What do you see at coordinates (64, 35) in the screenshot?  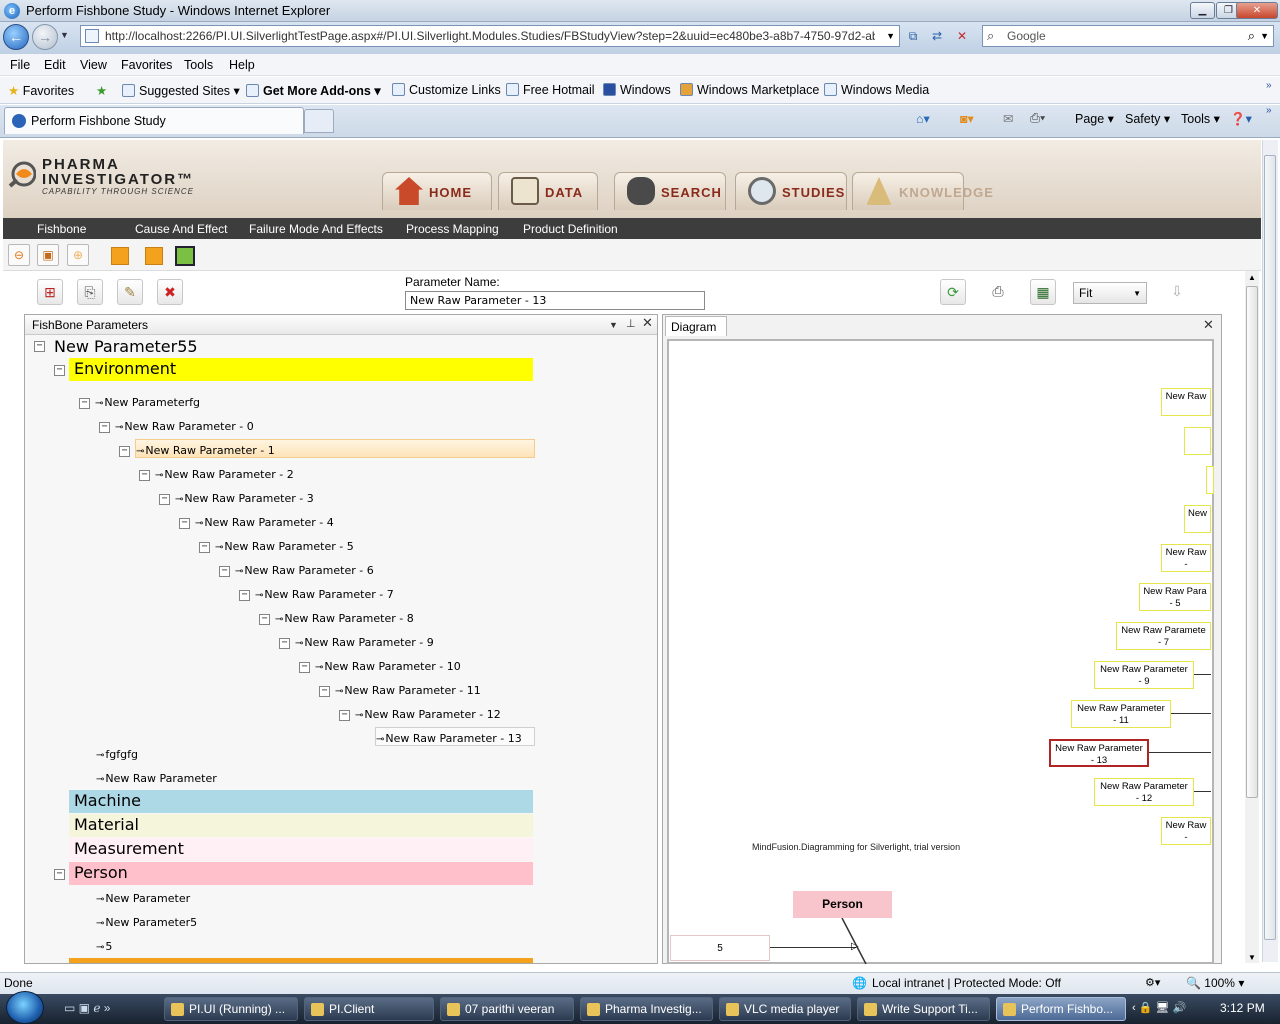 I see `recent-pages-icon: ▼` at bounding box center [64, 35].